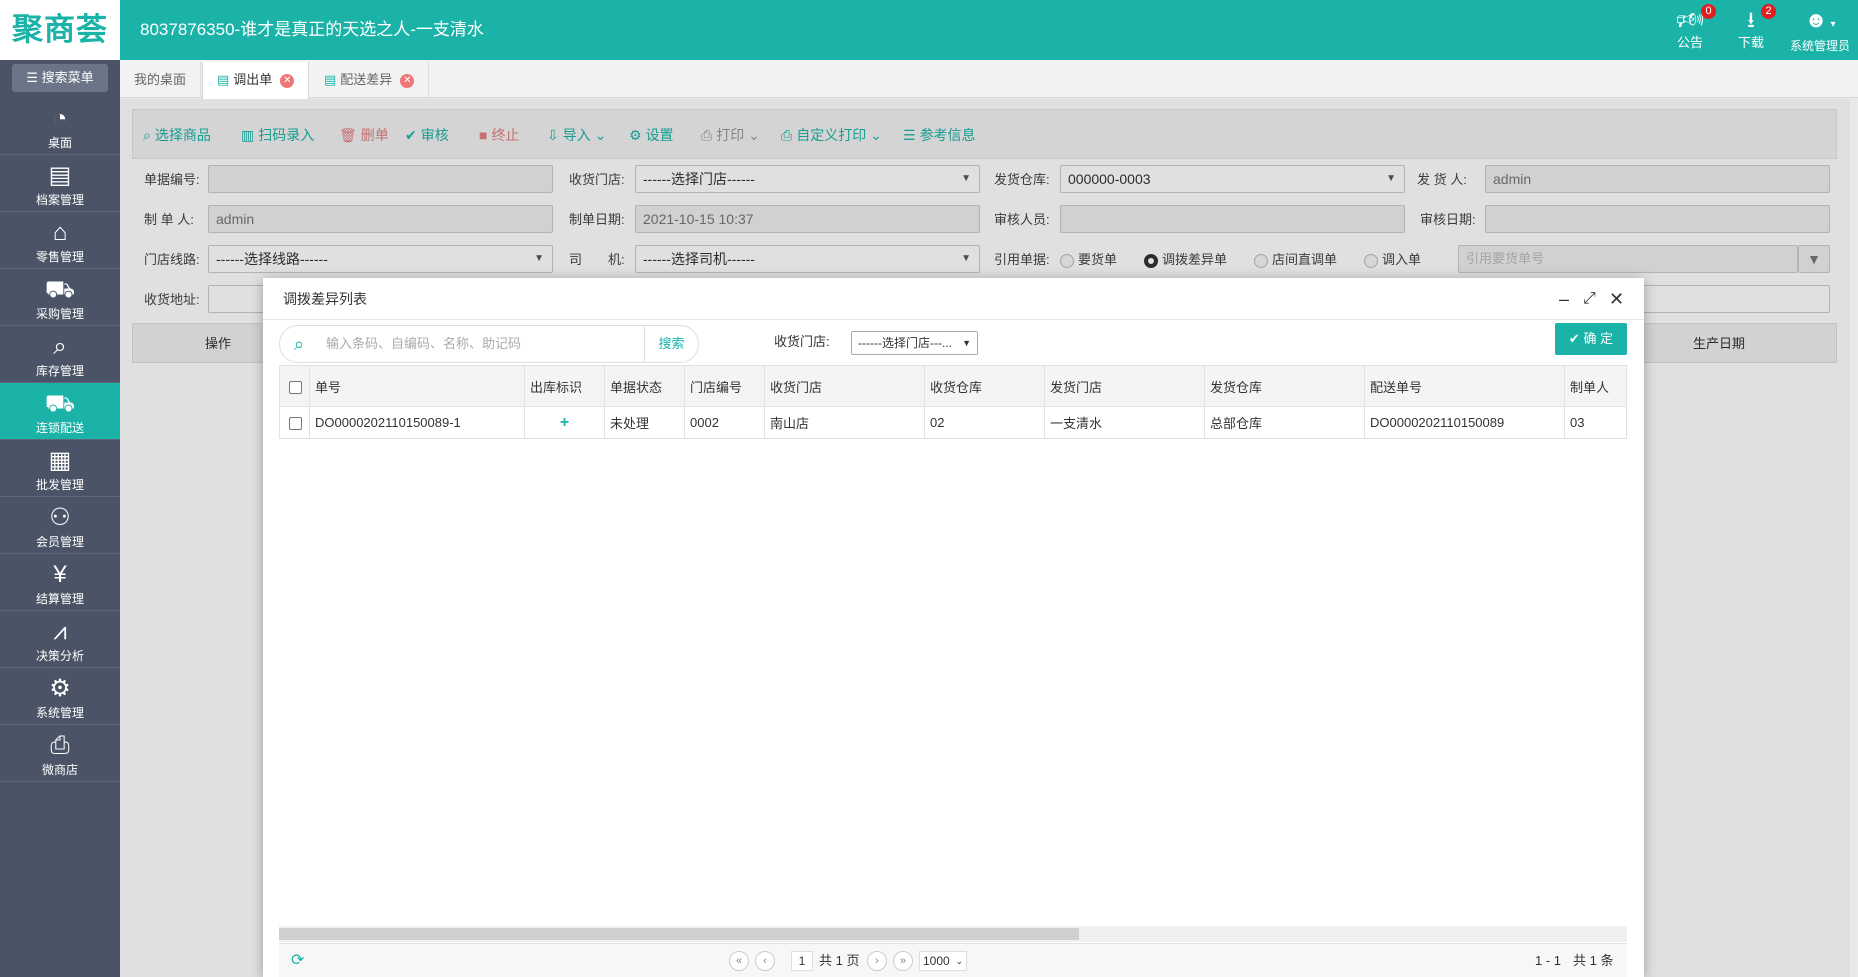  What do you see at coordinates (366, 79) in the screenshot?
I see `tab-label: 配送差异` at bounding box center [366, 79].